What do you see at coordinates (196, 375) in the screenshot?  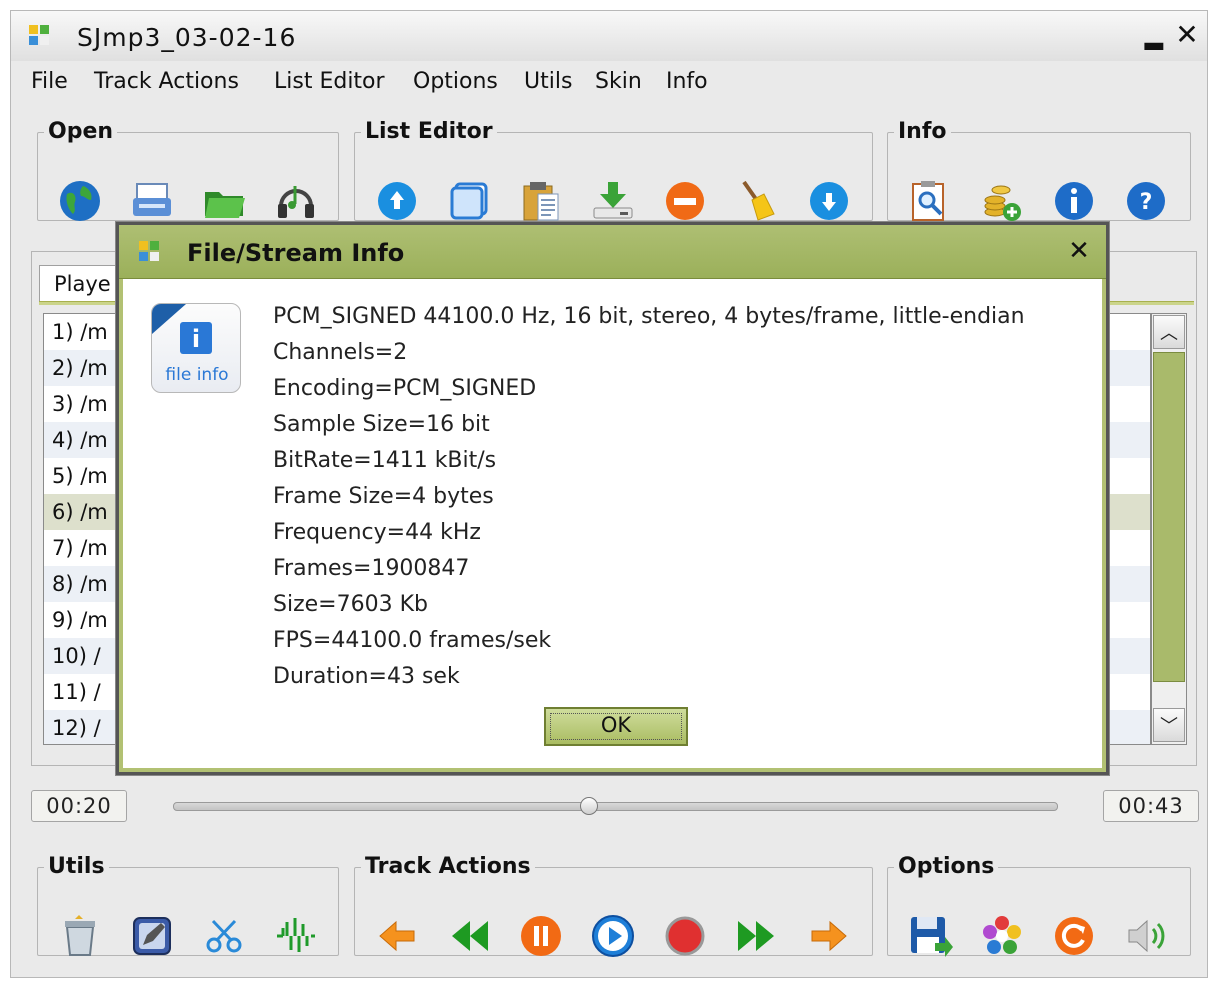 I see `file-info-icon-label: file info` at bounding box center [196, 375].